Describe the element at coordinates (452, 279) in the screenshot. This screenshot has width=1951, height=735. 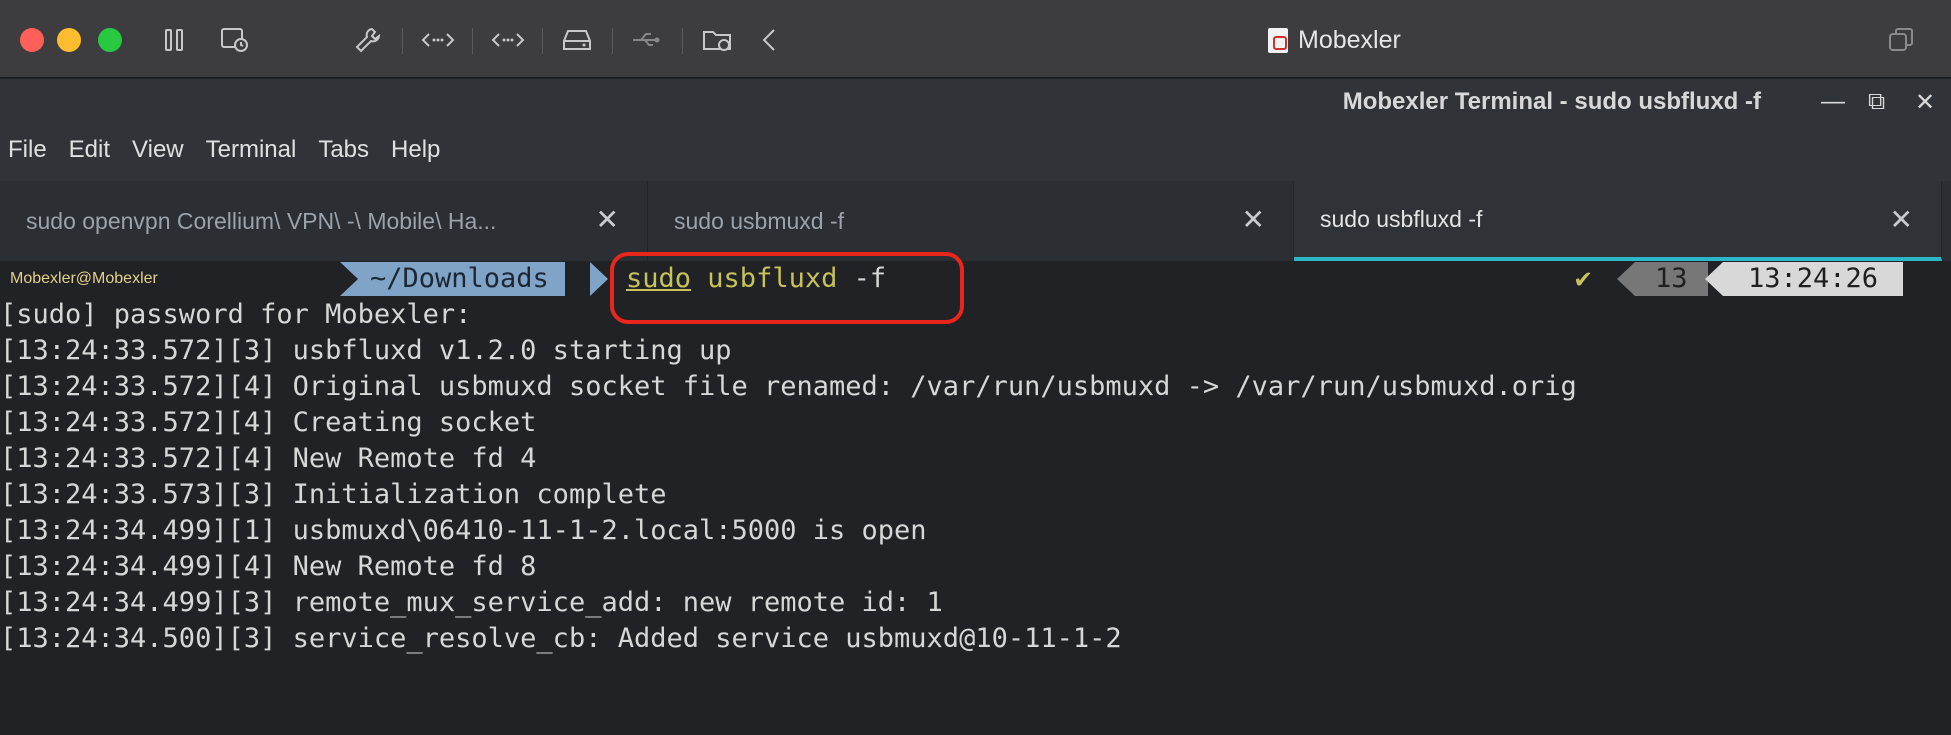
I see `prompt-path: ~/Downloads` at that location.